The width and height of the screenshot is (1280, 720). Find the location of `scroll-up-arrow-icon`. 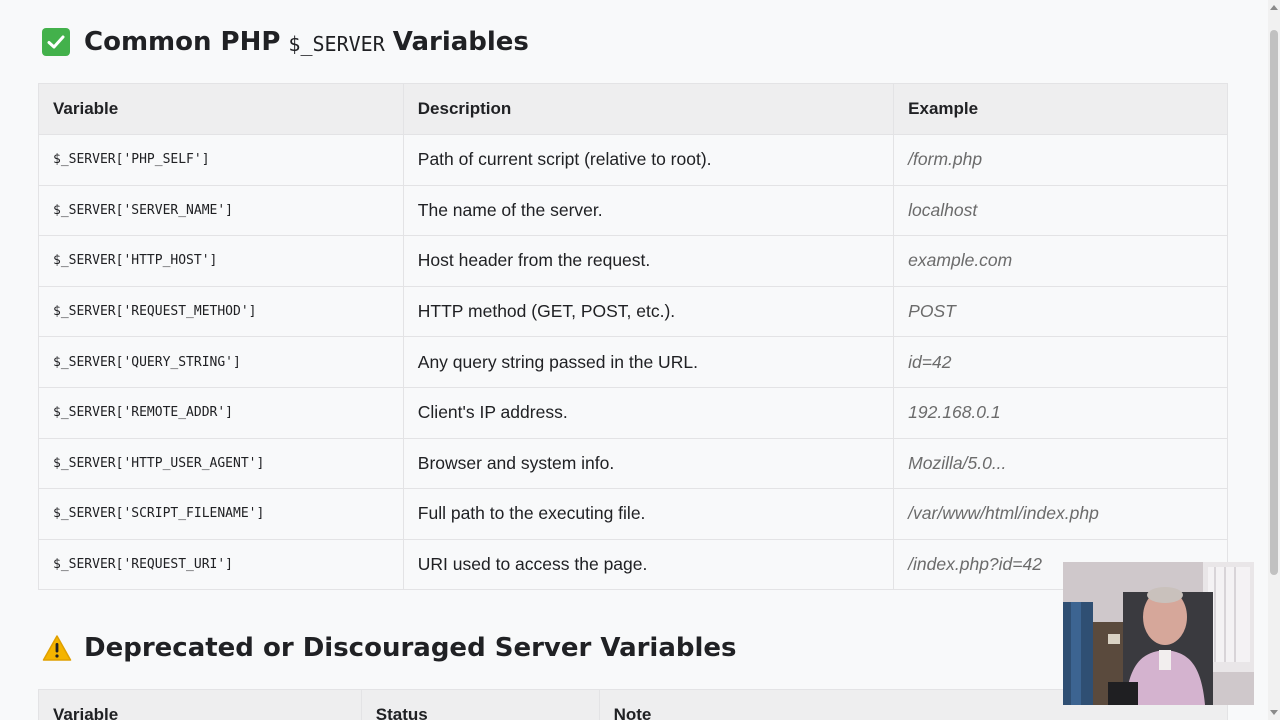

scroll-up-arrow-icon is located at coordinates (1274, 7).